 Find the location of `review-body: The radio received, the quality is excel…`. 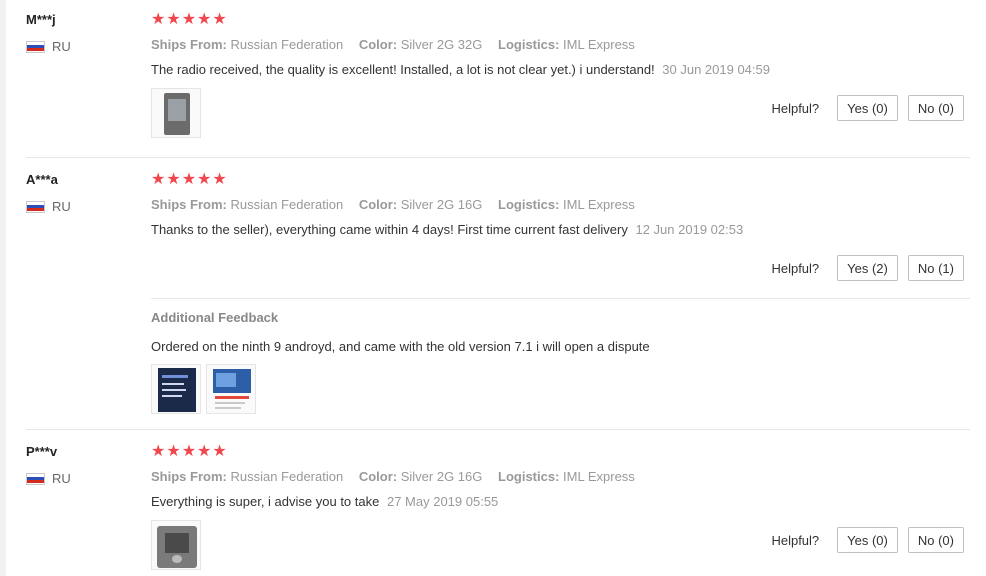

review-body: The radio received, the quality is excel… is located at coordinates (403, 69).